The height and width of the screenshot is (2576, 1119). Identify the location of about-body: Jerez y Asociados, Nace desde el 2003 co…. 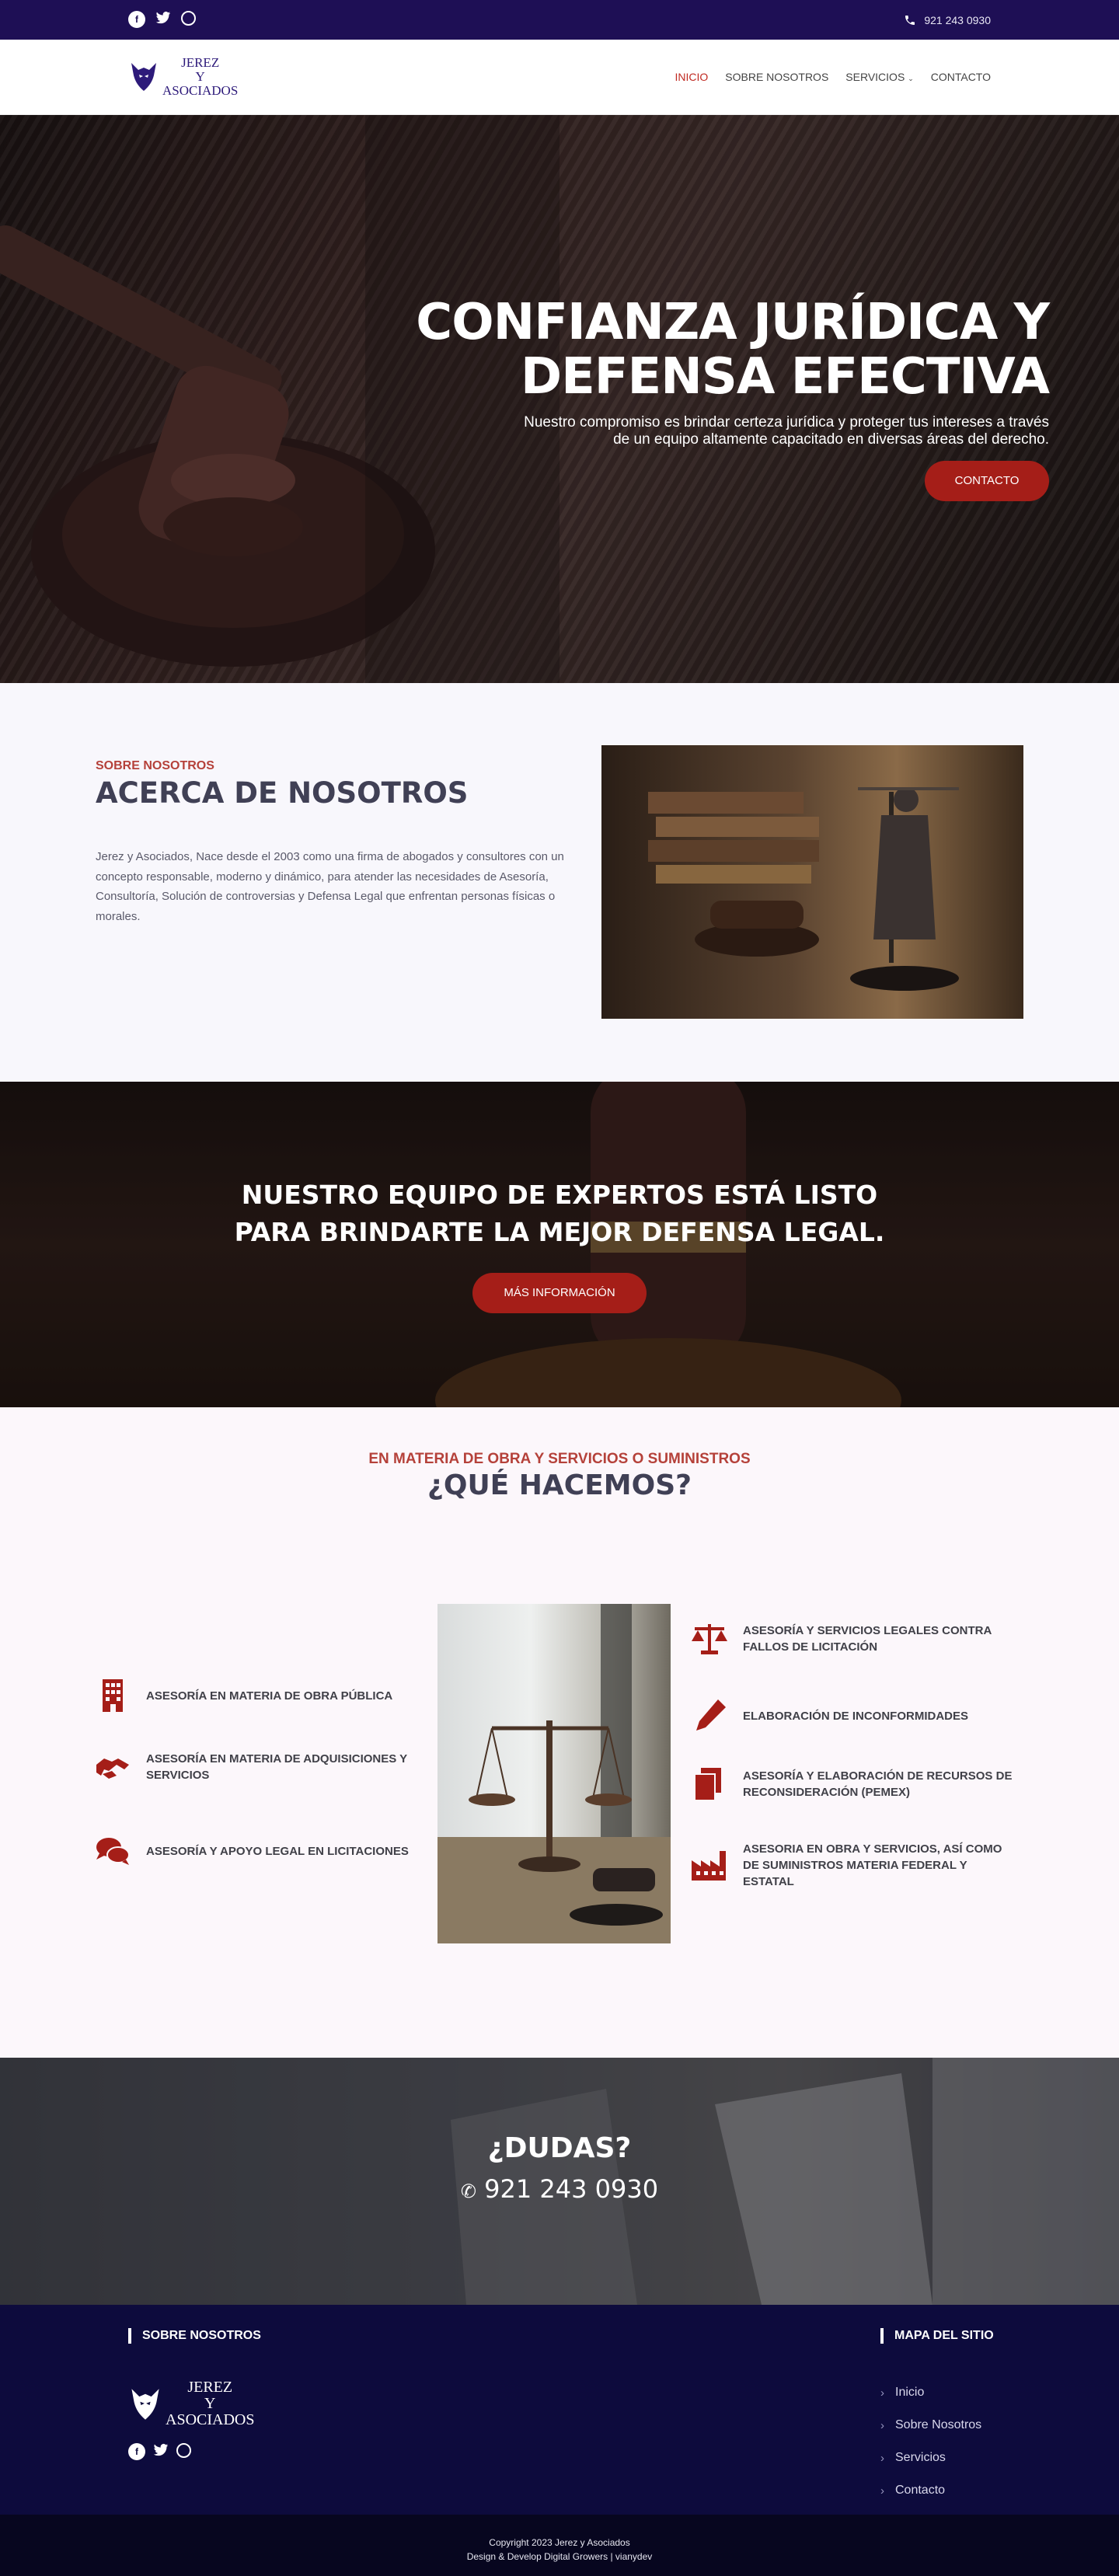
(330, 886).